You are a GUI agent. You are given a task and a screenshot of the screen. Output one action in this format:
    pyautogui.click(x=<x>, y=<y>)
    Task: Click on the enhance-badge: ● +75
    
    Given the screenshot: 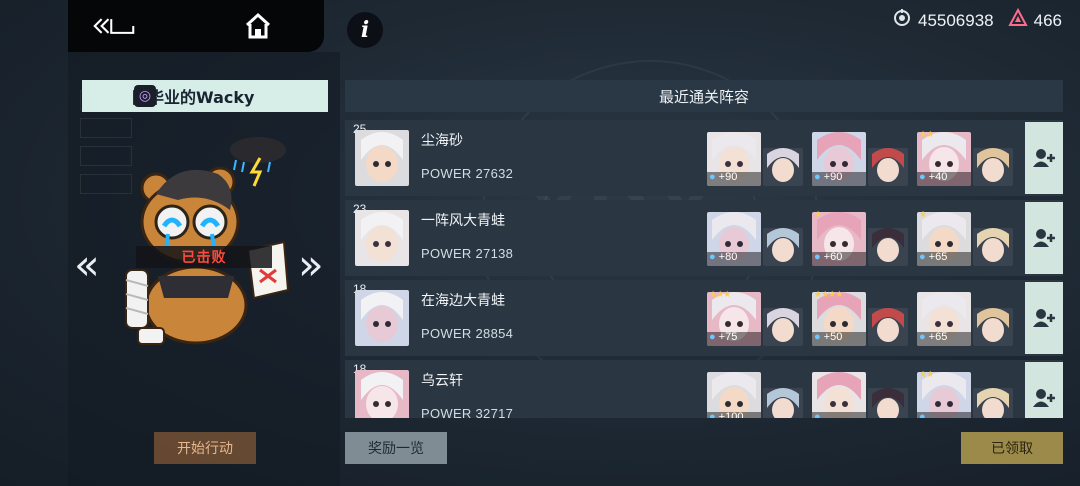 What is the action you would take?
    pyautogui.click(x=723, y=337)
    